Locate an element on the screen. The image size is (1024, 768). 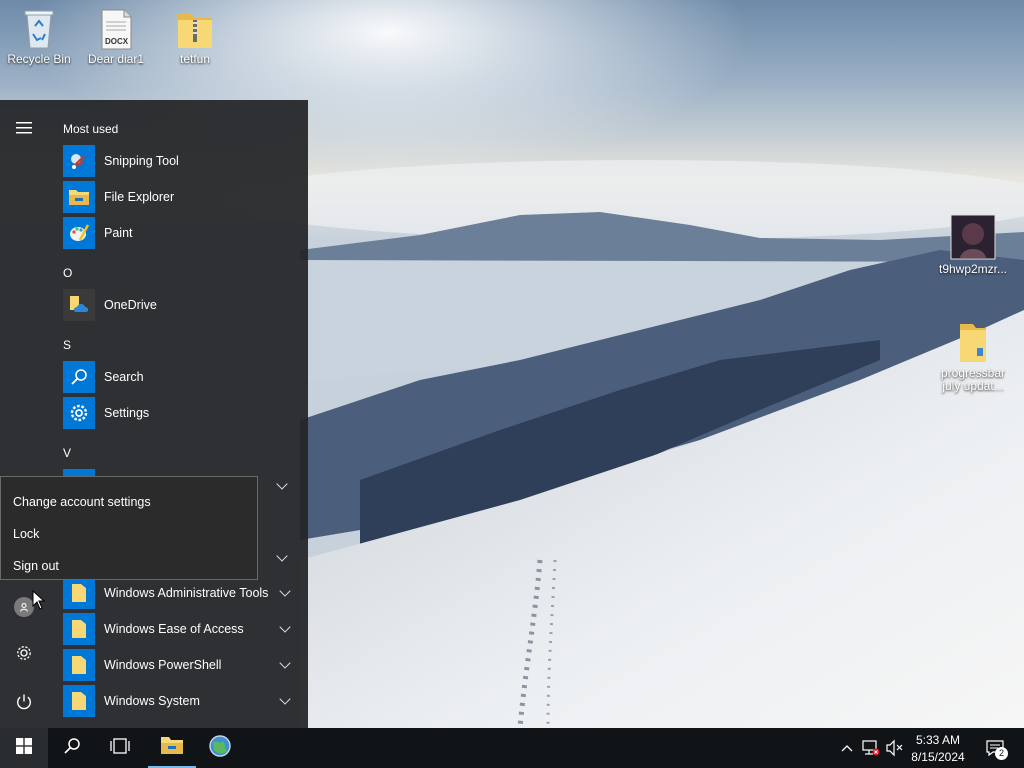
desktop-icon-dear-diar1: DOCX Dear diar1 is located at coordinates (116, 37).